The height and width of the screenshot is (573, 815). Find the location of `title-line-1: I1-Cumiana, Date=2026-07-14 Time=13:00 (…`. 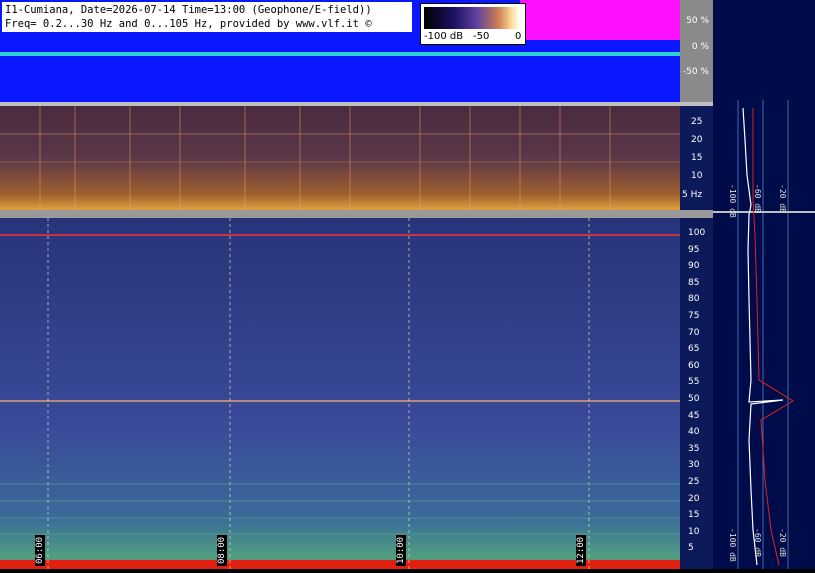

title-line-1: I1-Cumiana, Date=2026-07-14 Time=13:00 (… is located at coordinates (188, 10).